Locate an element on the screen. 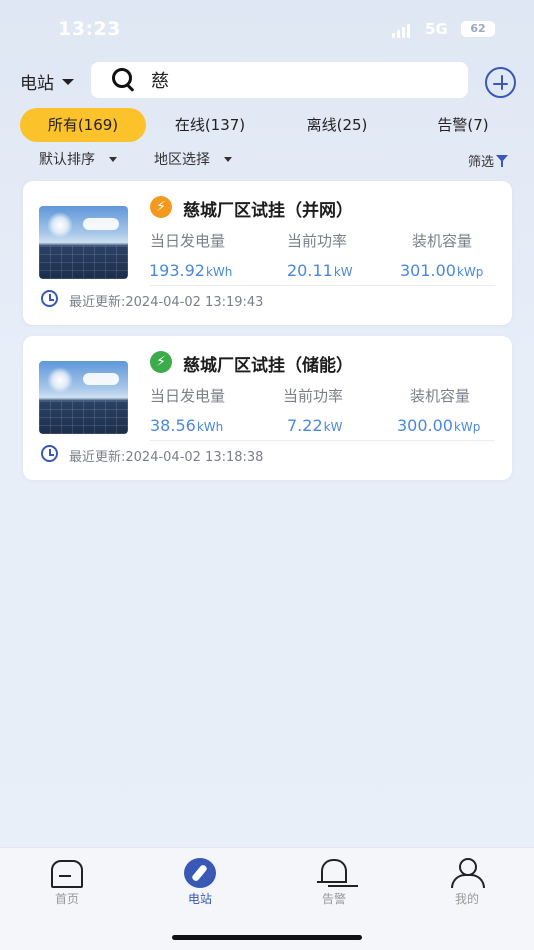  nav-label: 首页 is located at coordinates (66, 899).